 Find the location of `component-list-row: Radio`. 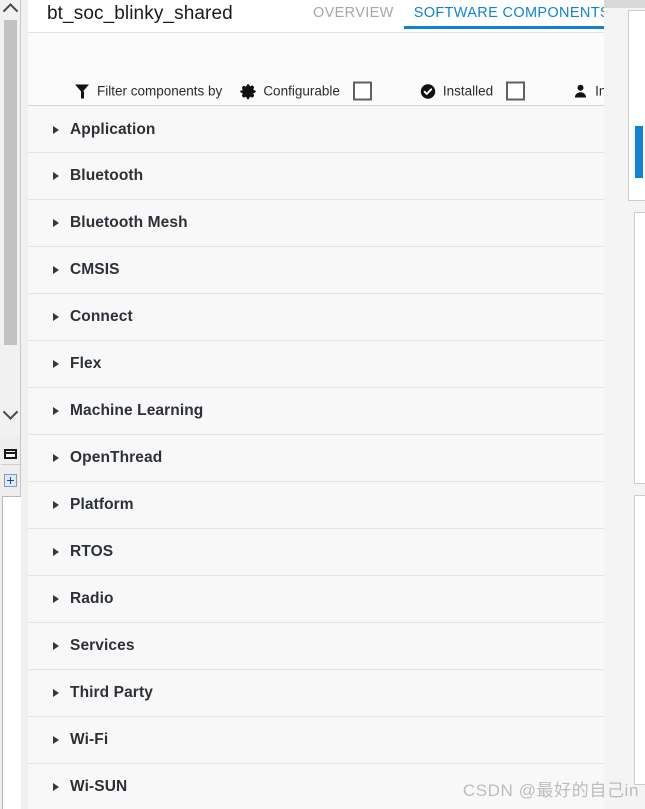

component-list-row: Radio is located at coordinates (321, 599).